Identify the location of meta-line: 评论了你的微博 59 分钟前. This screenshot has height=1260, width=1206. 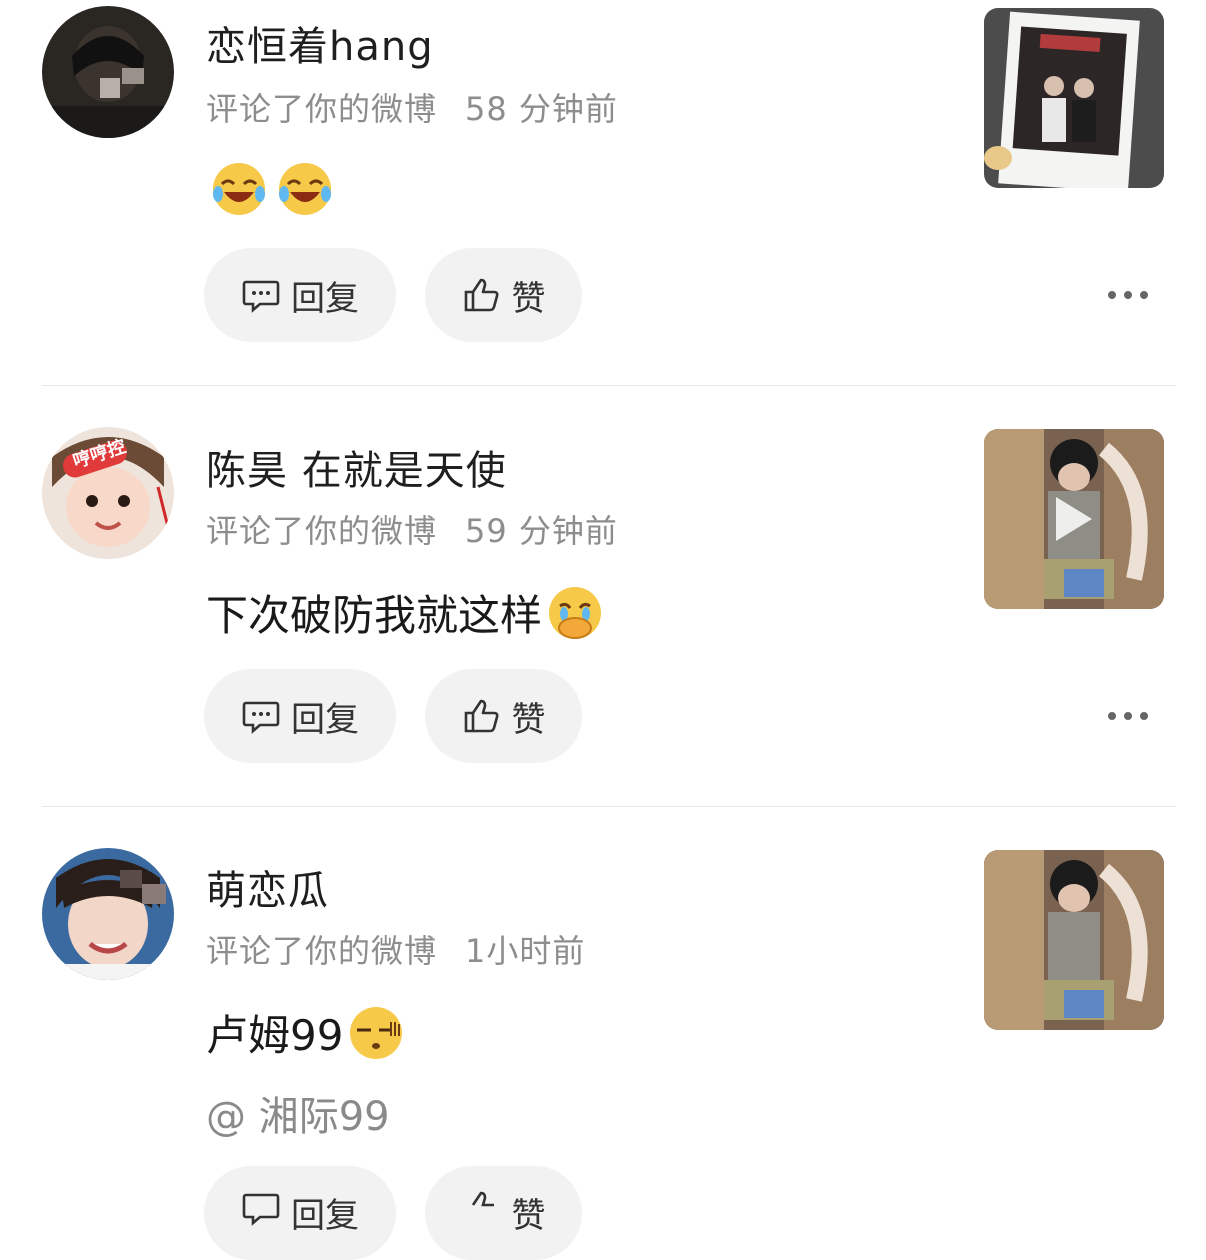
(412, 529).